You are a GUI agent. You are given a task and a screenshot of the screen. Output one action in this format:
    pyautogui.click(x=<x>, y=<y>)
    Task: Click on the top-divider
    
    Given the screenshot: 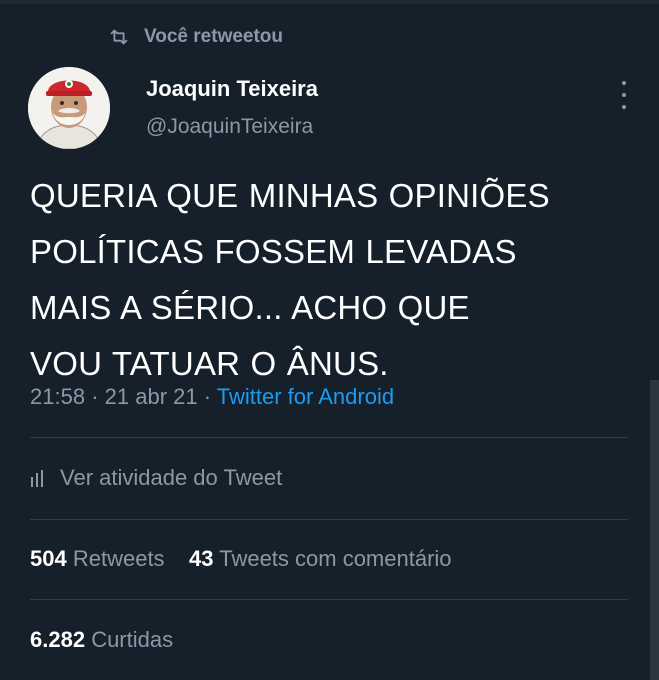 What is the action you would take?
    pyautogui.click(x=329, y=2)
    